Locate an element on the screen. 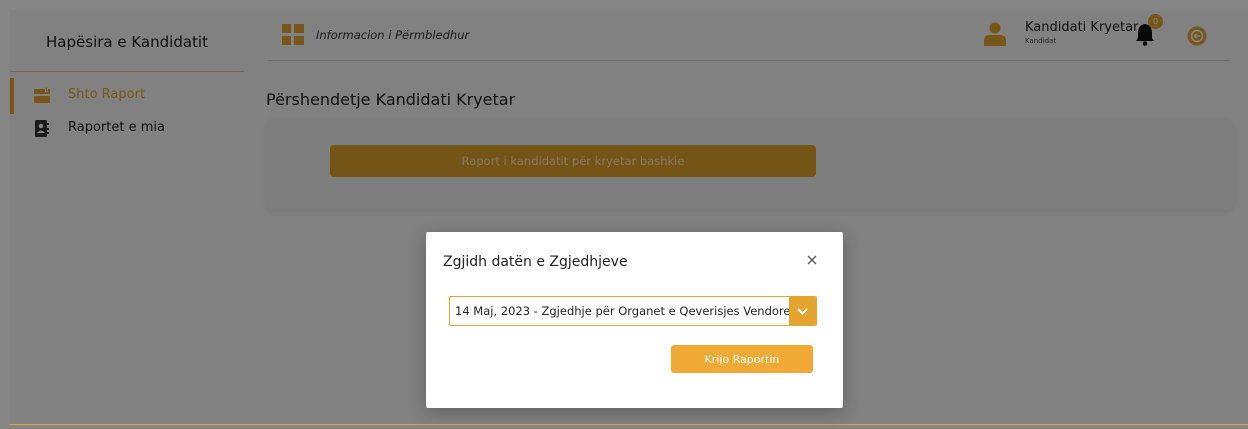  dialog-title: Zgjidh datën e Zgjedhjeve is located at coordinates (535, 262).